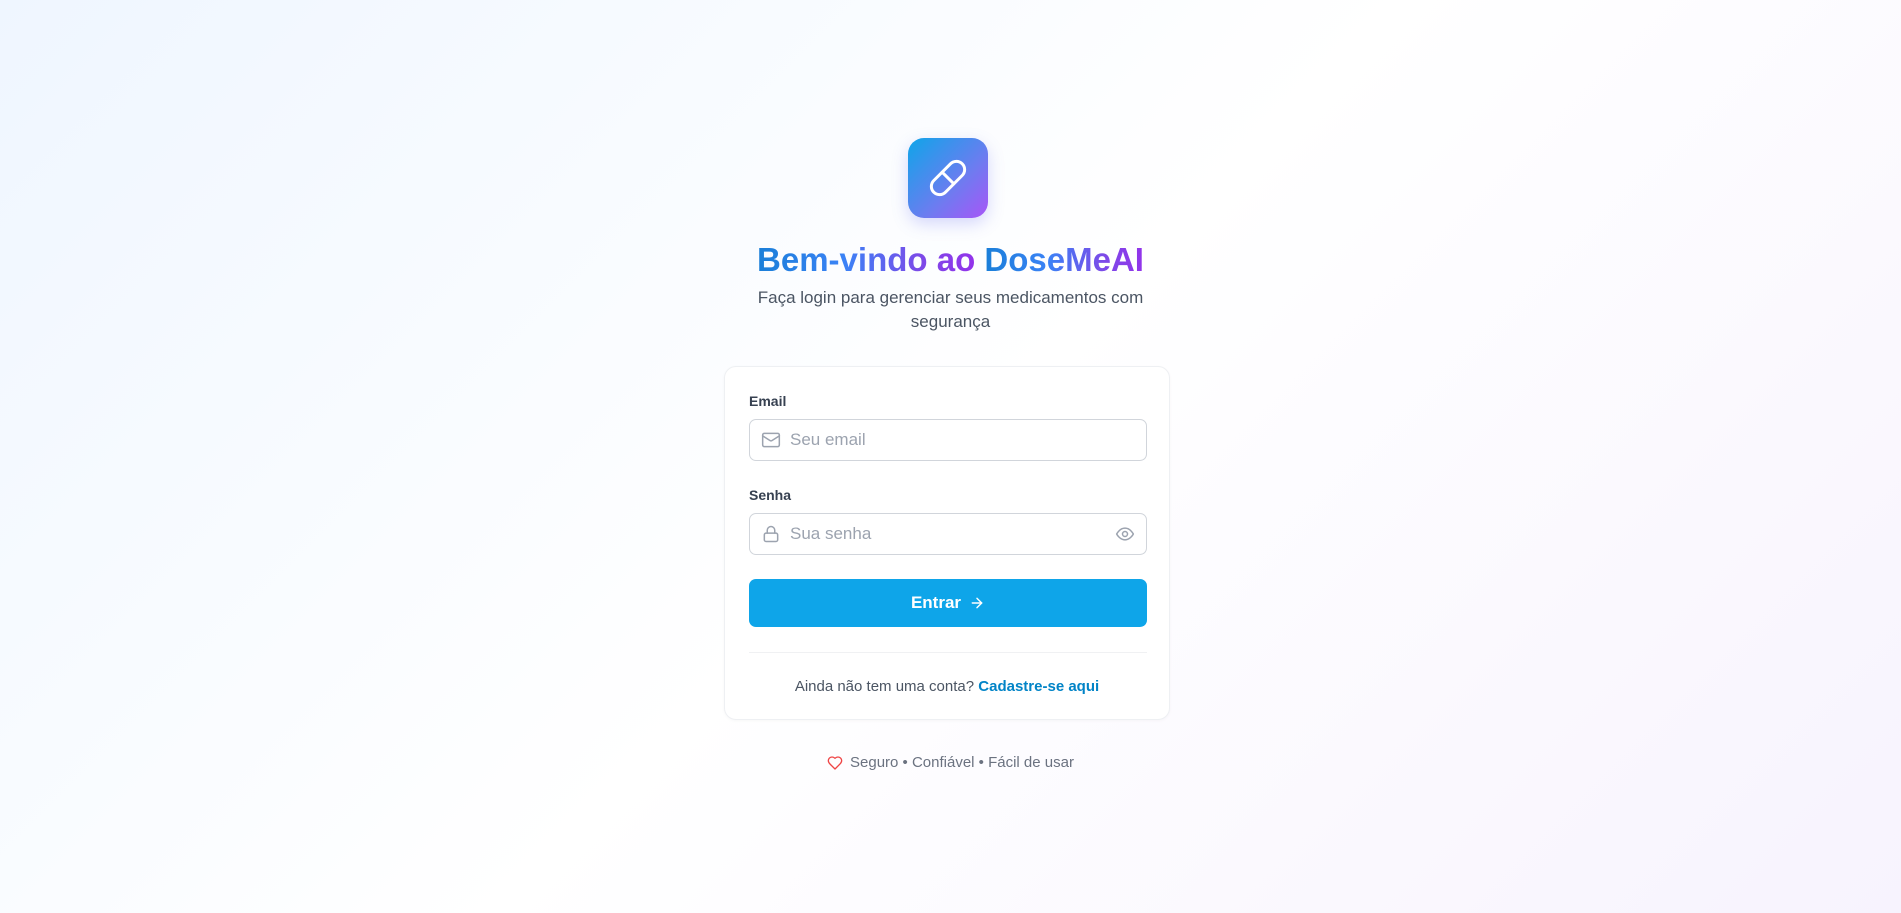  I want to click on signup-prompt-text: Ainda não tem uma conta?, so click(884, 686).